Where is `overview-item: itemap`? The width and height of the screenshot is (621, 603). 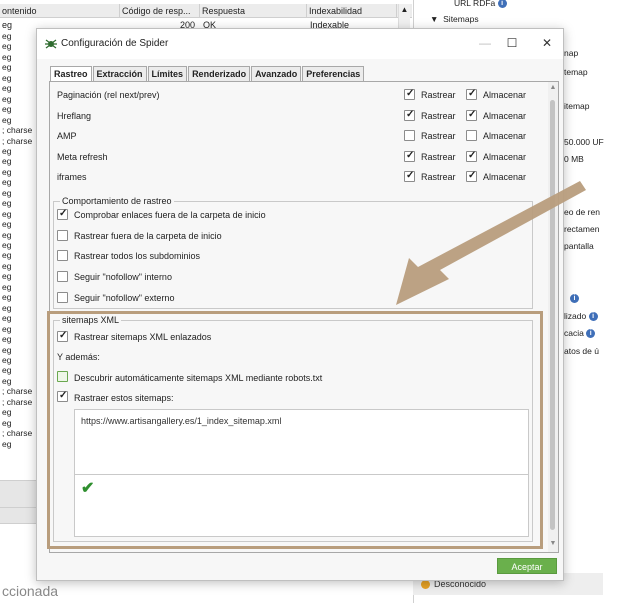 overview-item: itemap is located at coordinates (577, 106).